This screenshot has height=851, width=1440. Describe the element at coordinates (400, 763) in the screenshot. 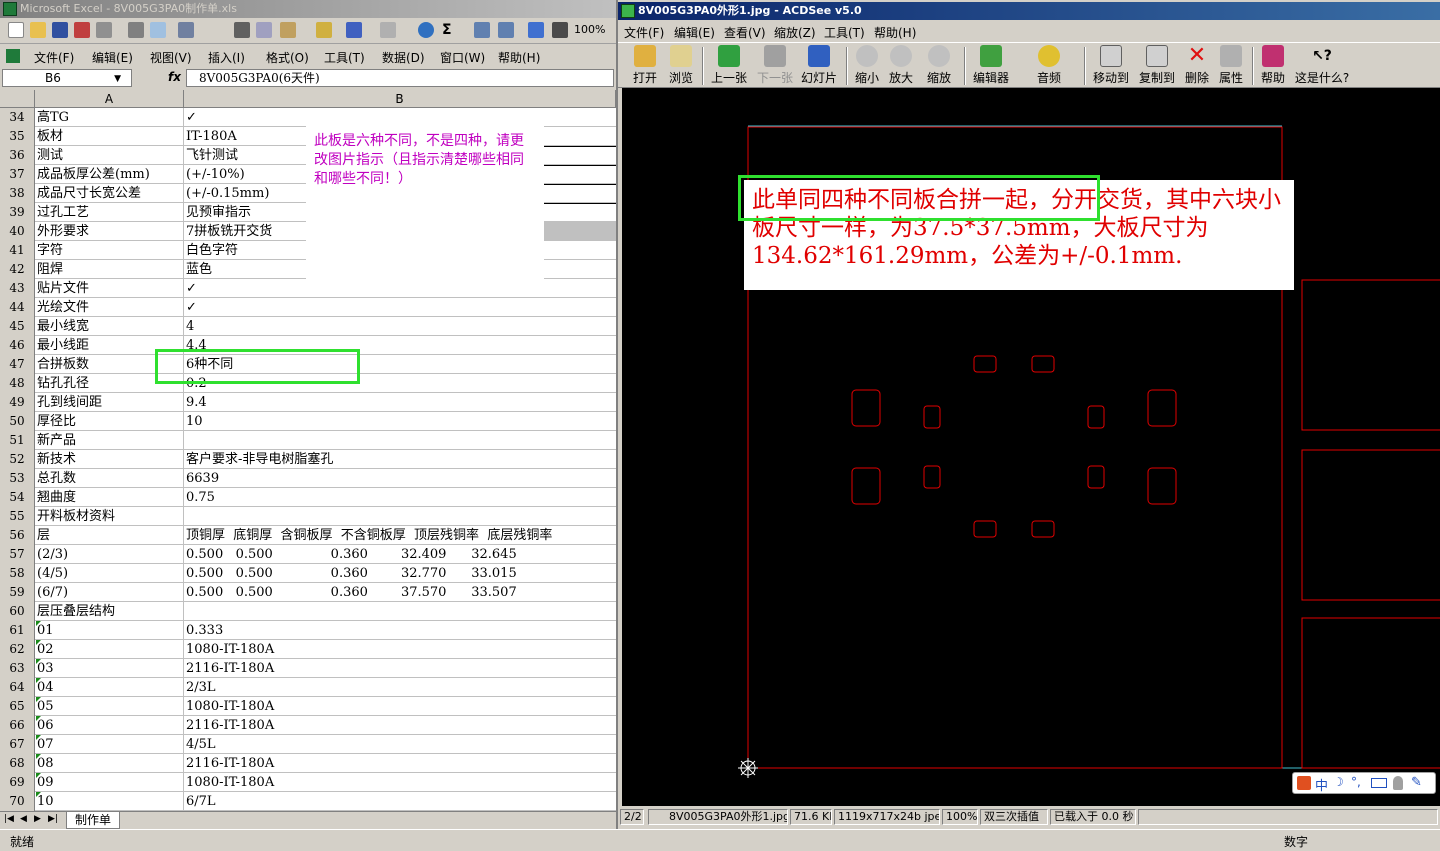

I see `cell-b: 2116-IT-180A` at that location.